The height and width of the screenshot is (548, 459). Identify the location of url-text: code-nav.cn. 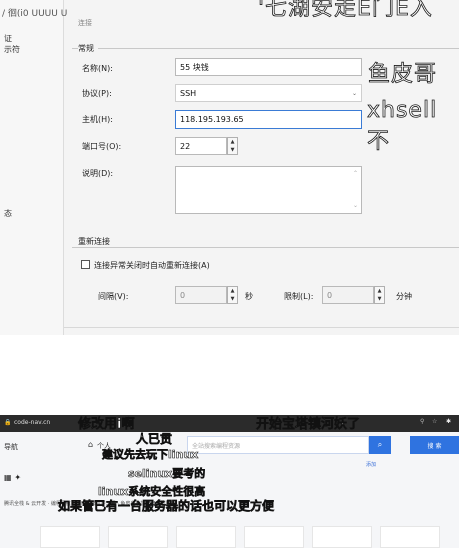
(32, 422).